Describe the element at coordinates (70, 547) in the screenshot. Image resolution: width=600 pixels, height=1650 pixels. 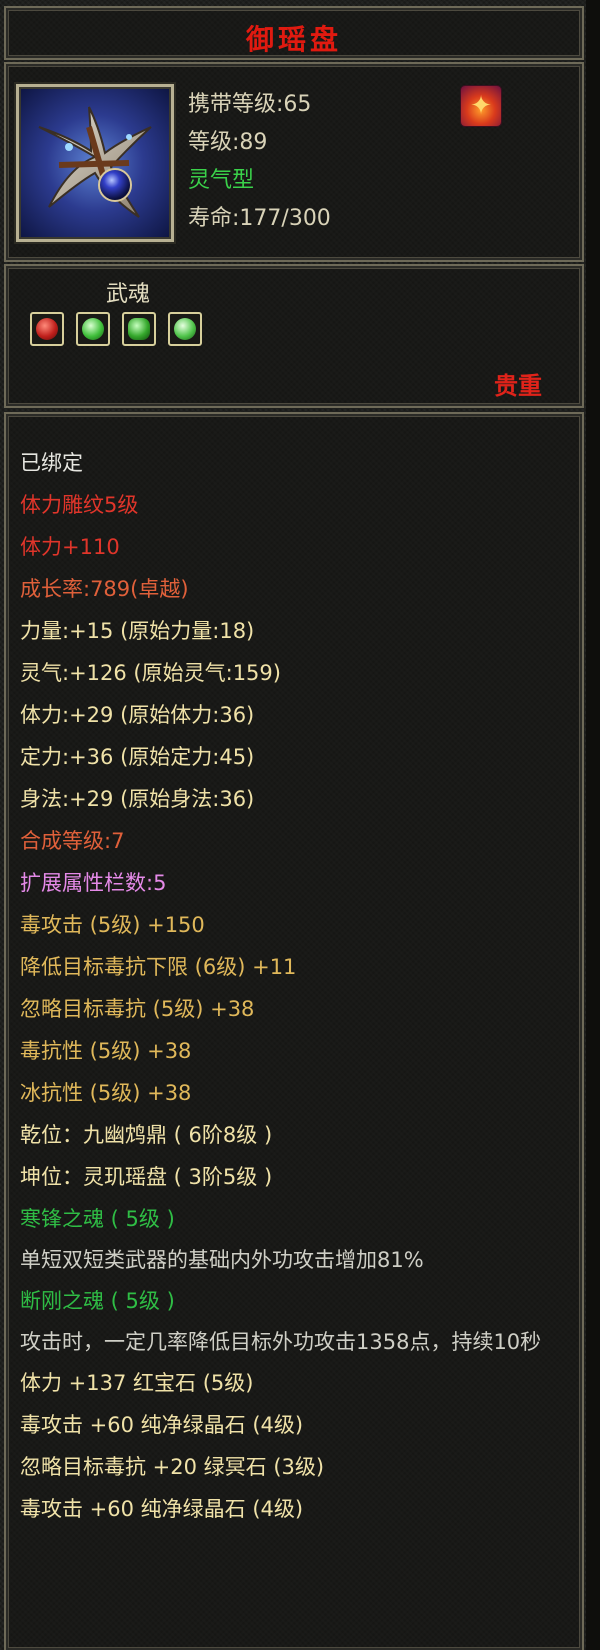
I see `stat-line: 体力+110` at that location.